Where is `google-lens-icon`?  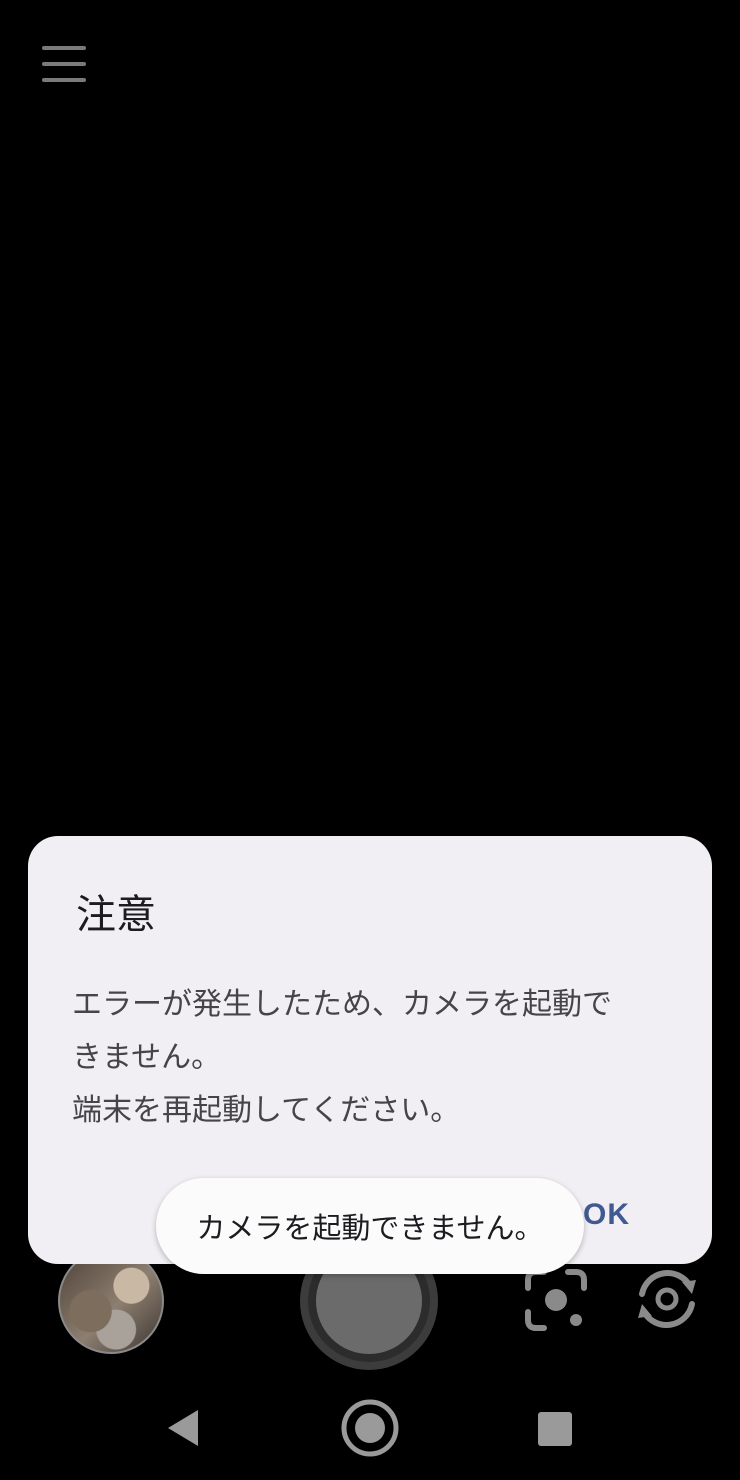
google-lens-icon is located at coordinates (556, 1300).